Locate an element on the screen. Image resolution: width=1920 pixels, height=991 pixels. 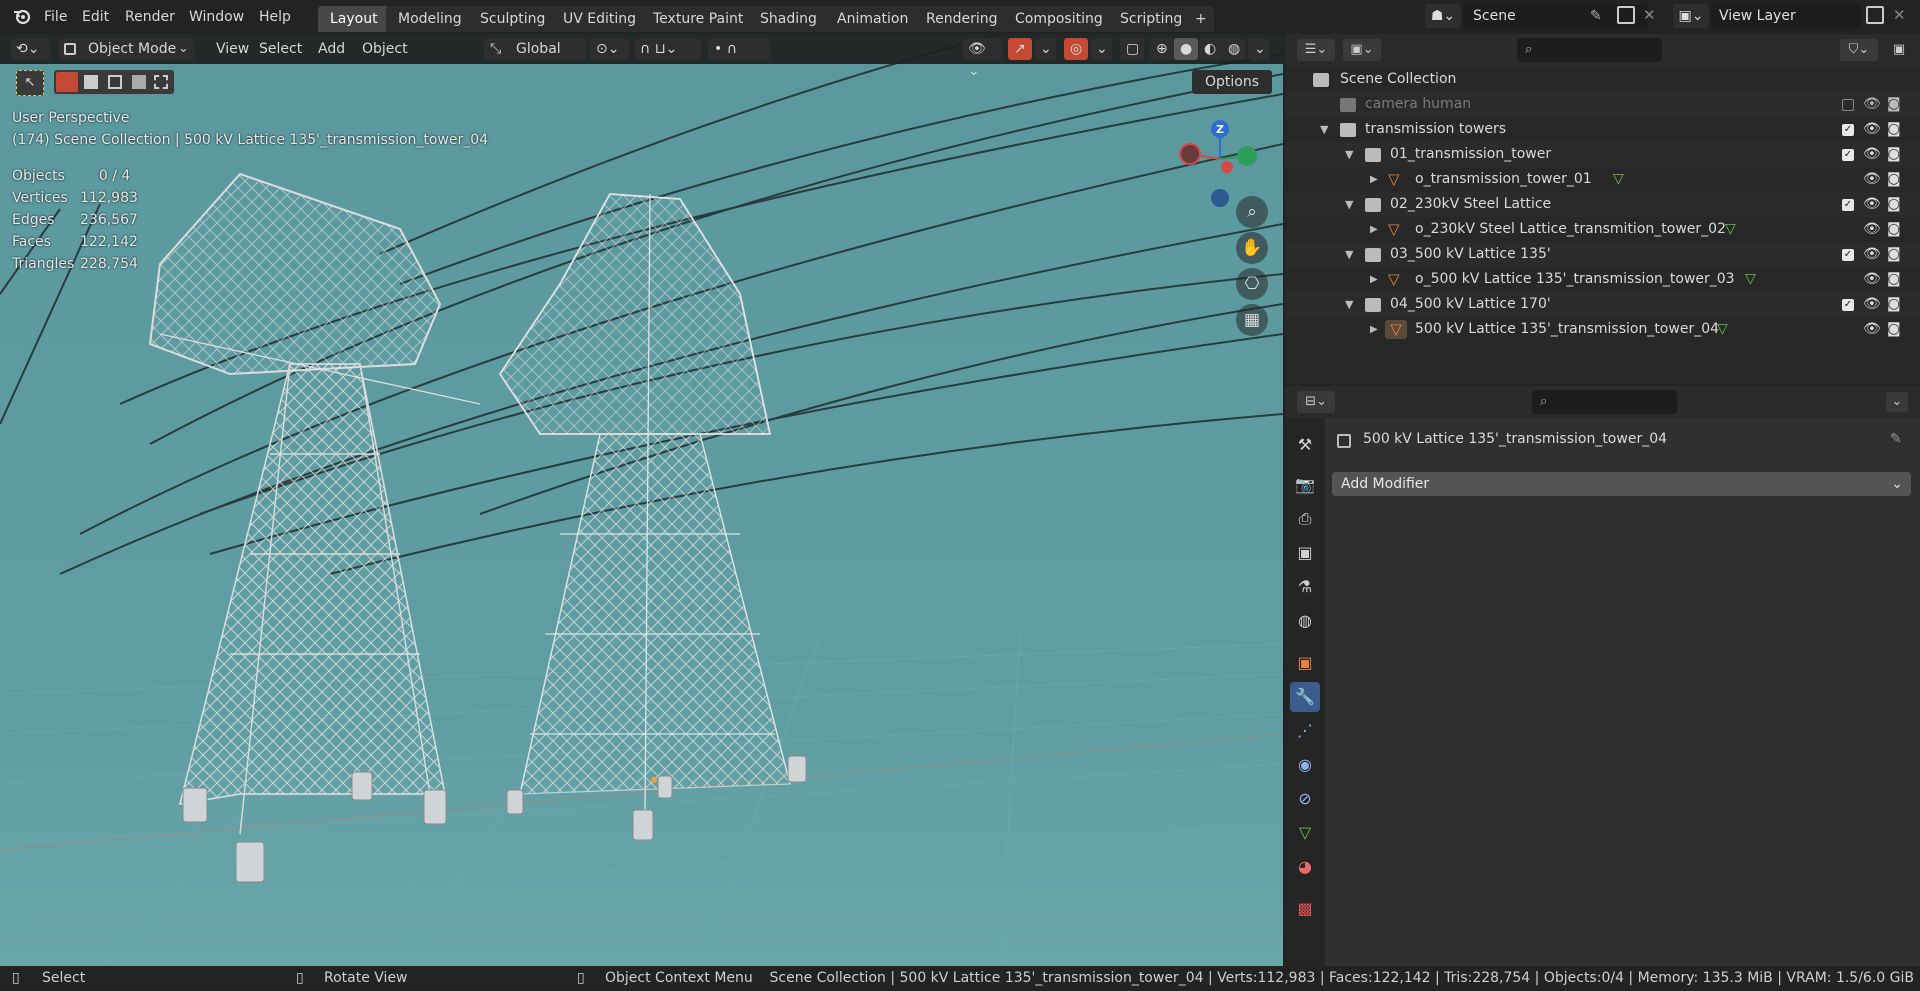
tab-compositing: Compositing is located at coordinates (1059, 19).